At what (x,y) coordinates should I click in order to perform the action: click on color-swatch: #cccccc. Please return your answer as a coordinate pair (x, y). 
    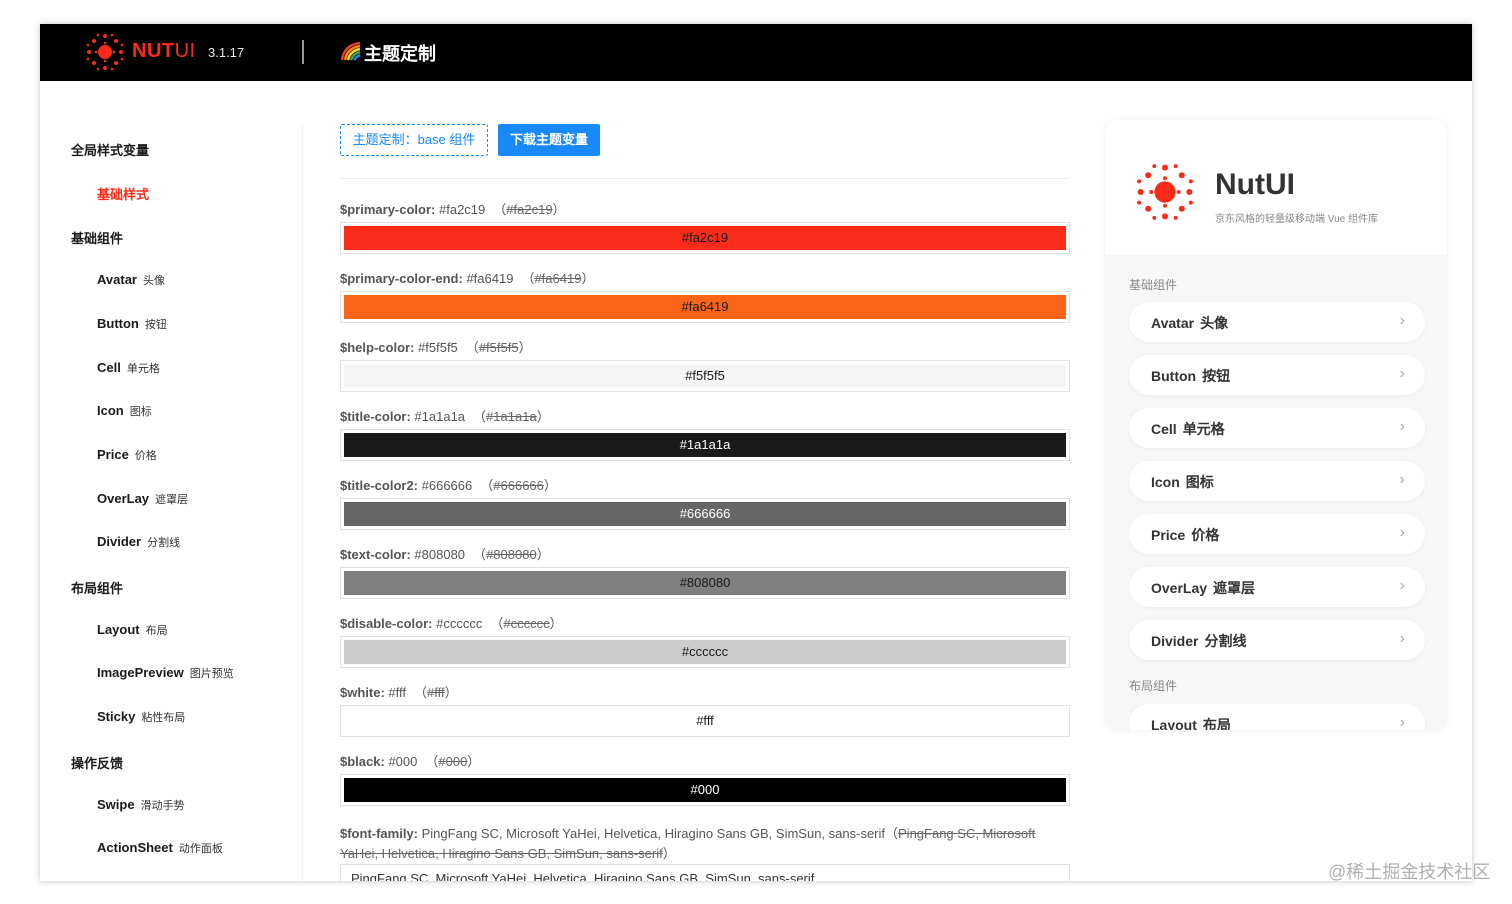
    Looking at the image, I should click on (705, 652).